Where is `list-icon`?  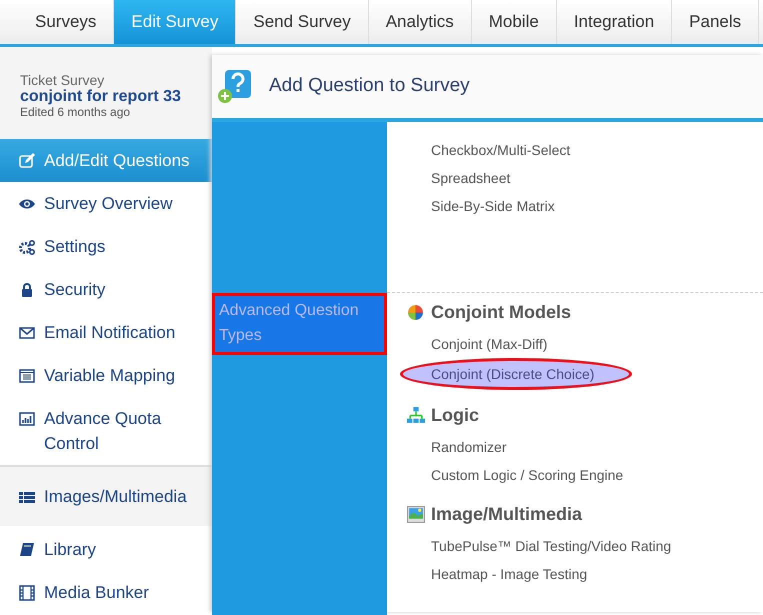 list-icon is located at coordinates (27, 497).